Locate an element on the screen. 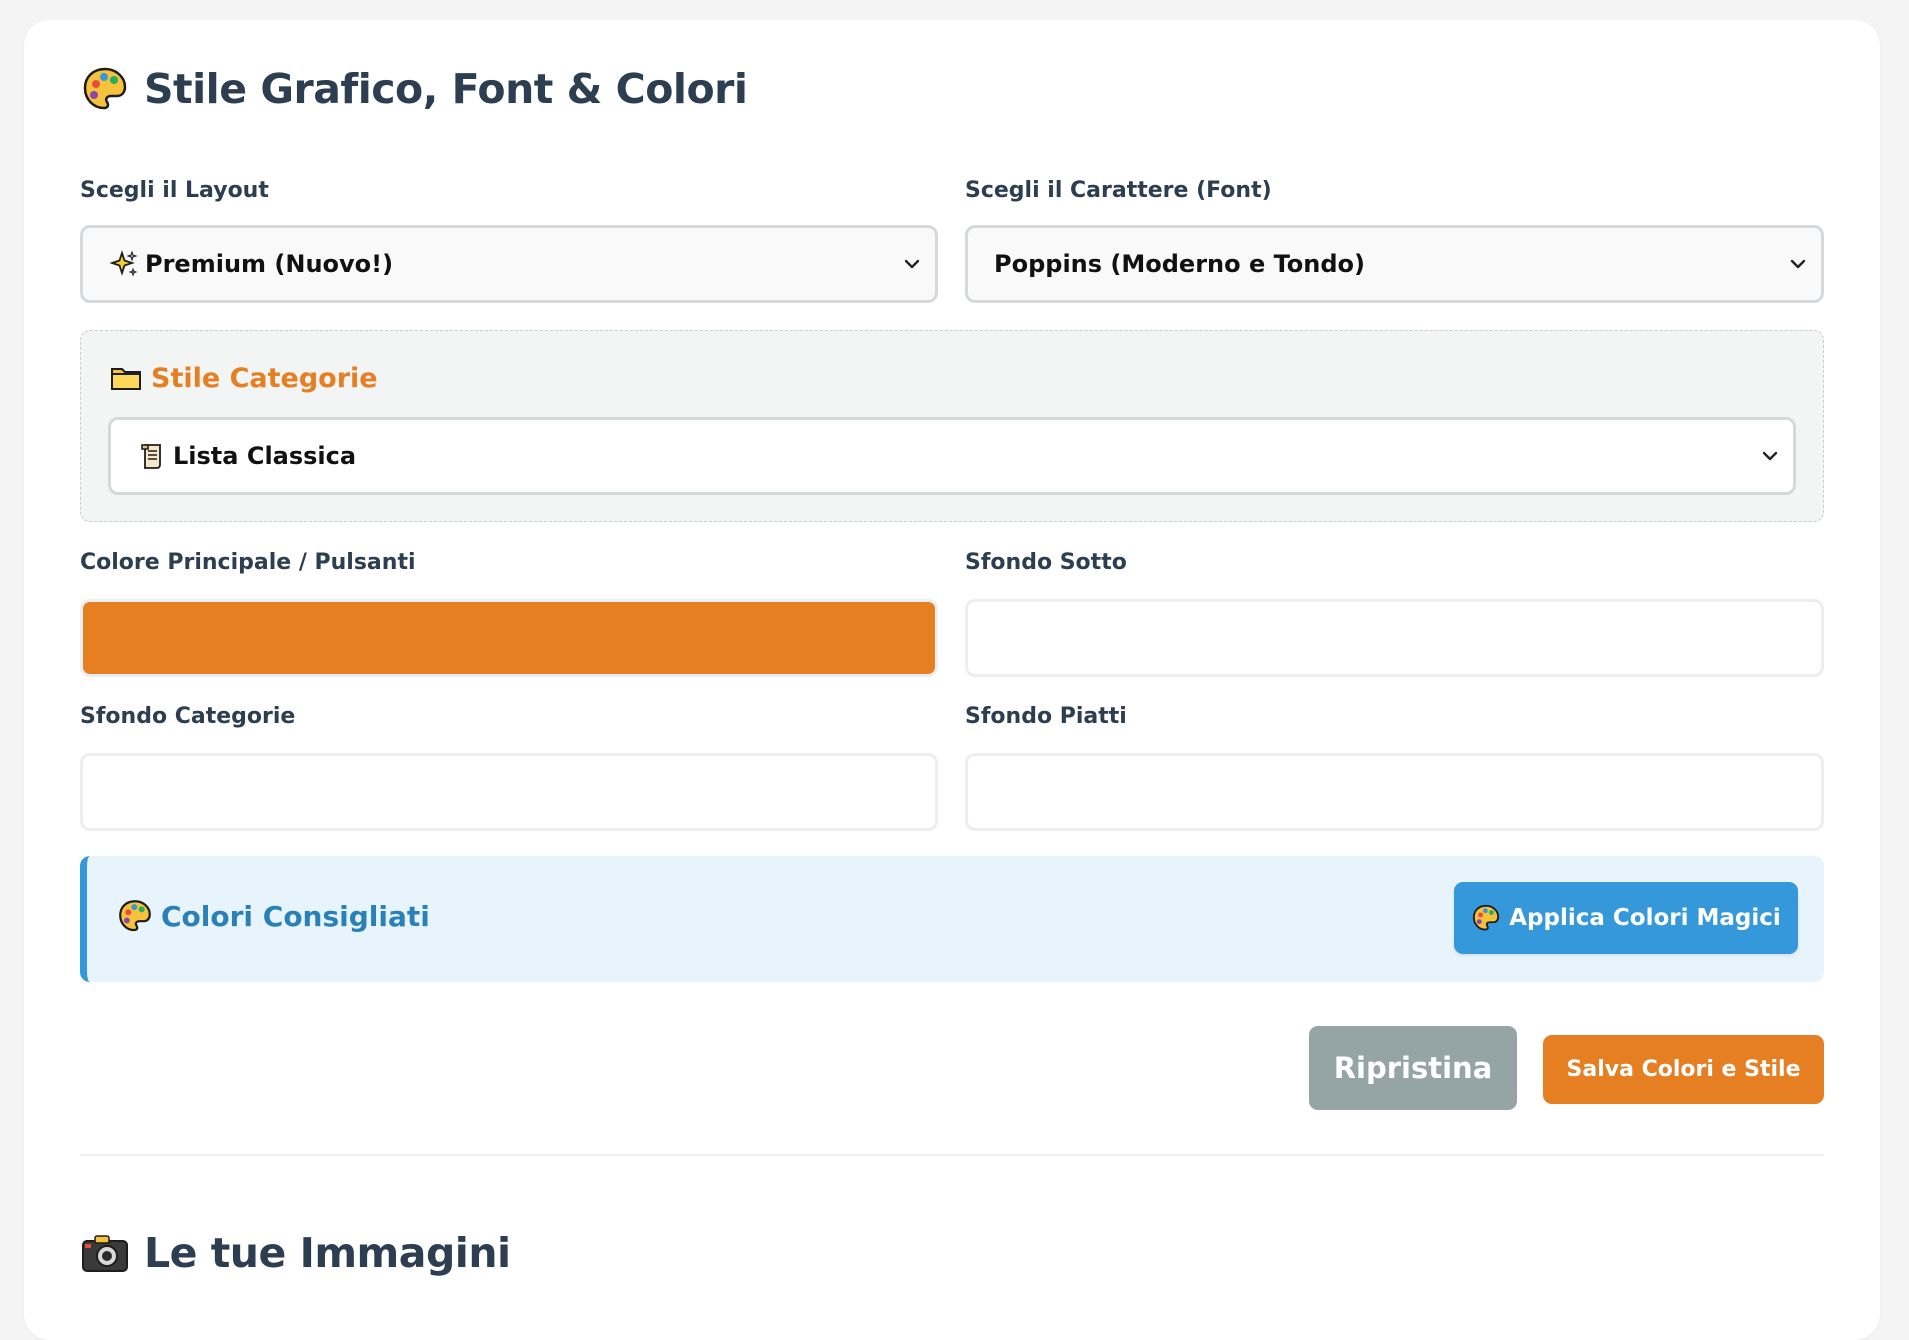 The width and height of the screenshot is (1909, 1340). font-select-value: Poppins (Moderno e Tondo) is located at coordinates (1179, 264).